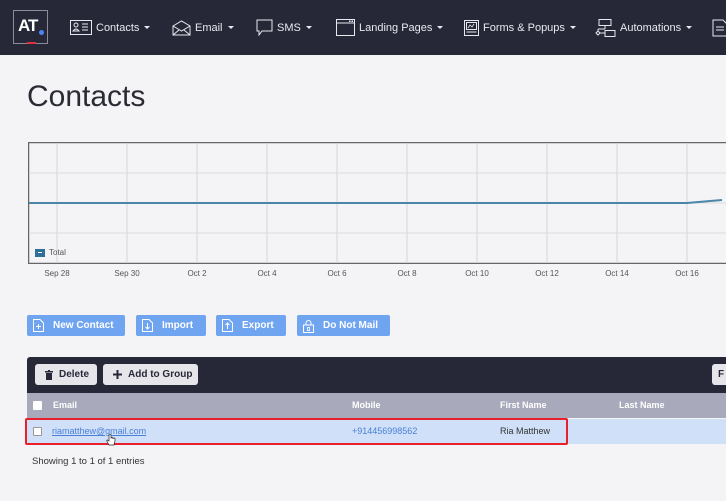  What do you see at coordinates (651, 27) in the screenshot?
I see `nav-automations-label: Automations` at bounding box center [651, 27].